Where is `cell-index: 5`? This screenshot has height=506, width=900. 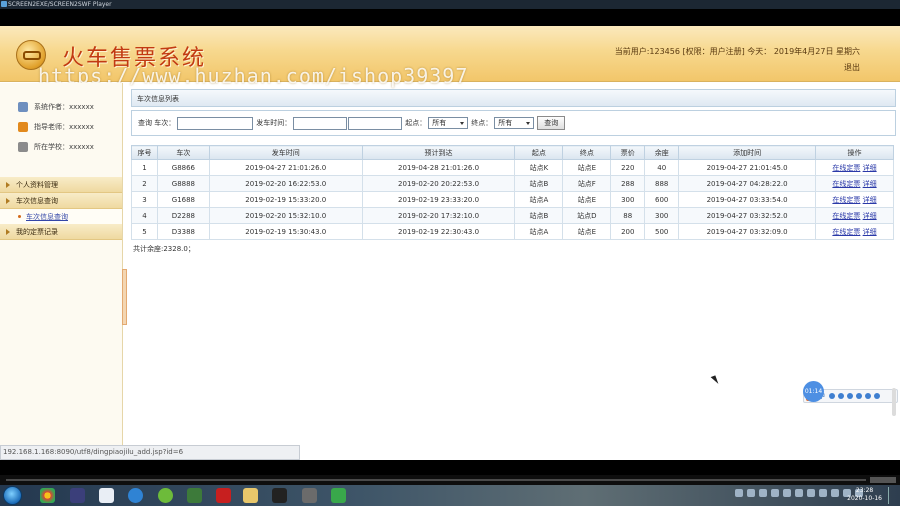
cell-index: 5 is located at coordinates (144, 231).